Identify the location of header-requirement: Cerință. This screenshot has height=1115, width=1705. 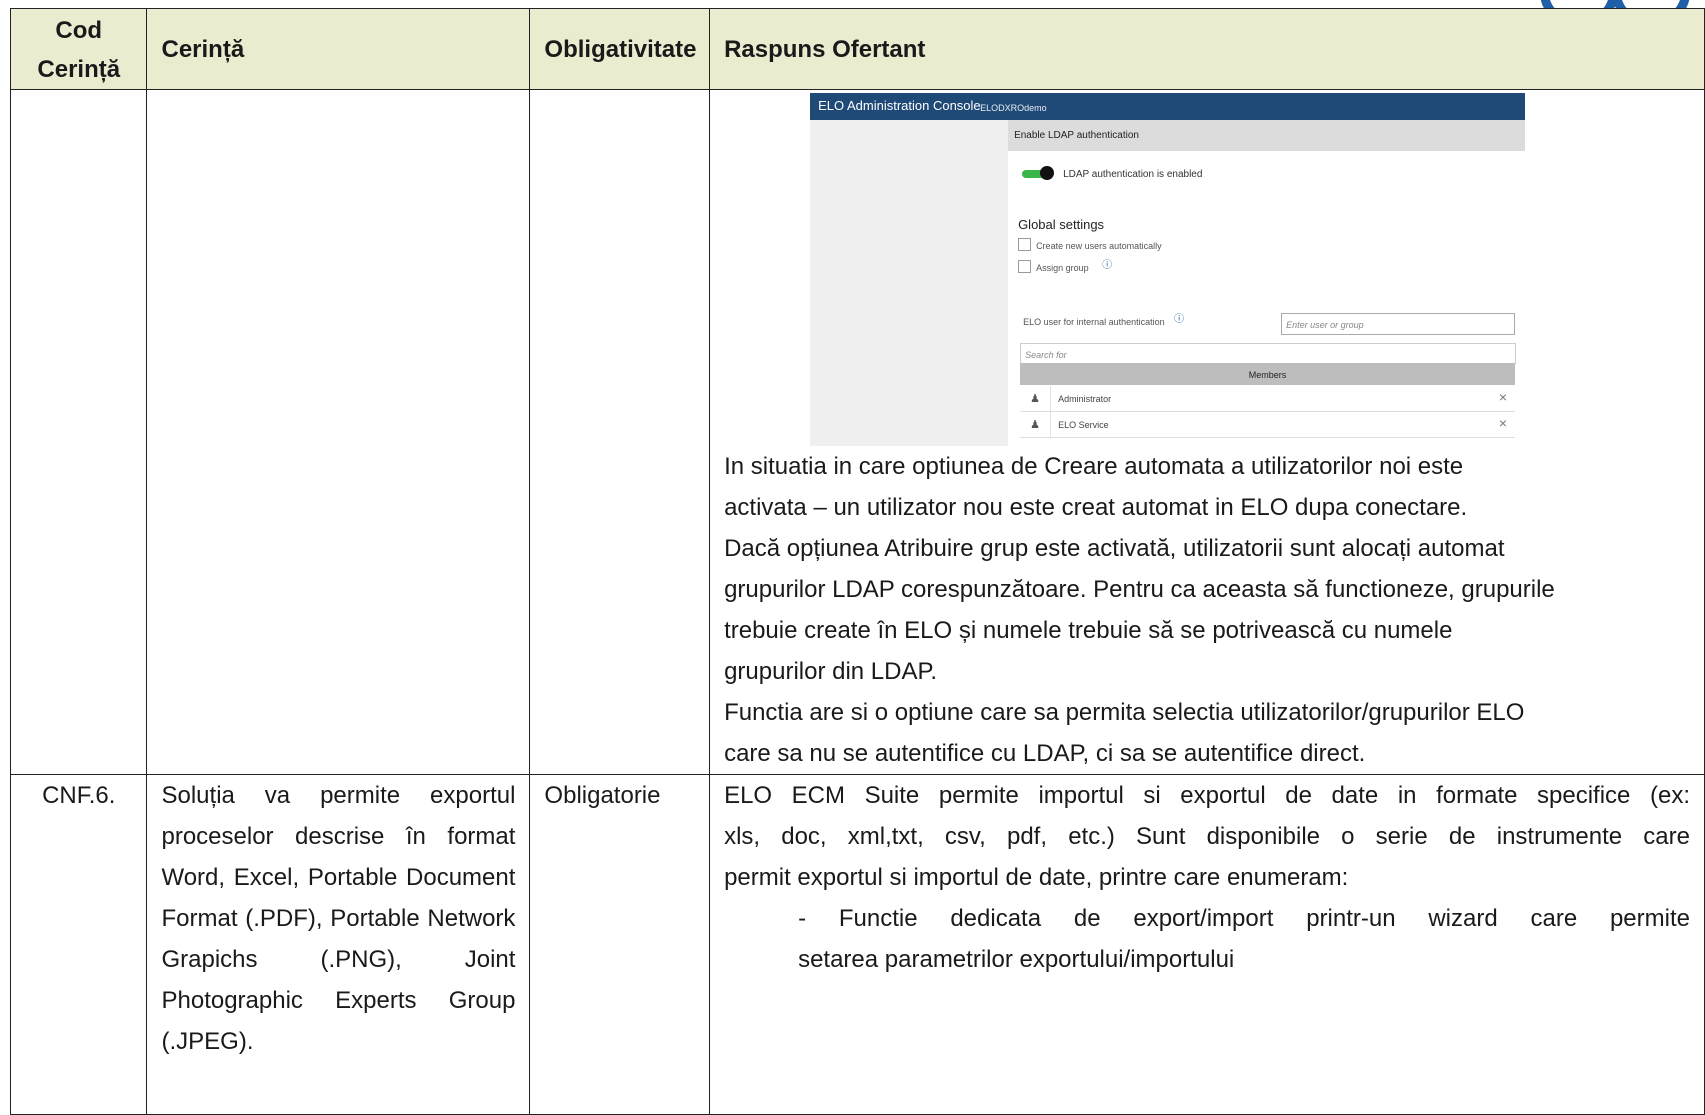
(338, 49).